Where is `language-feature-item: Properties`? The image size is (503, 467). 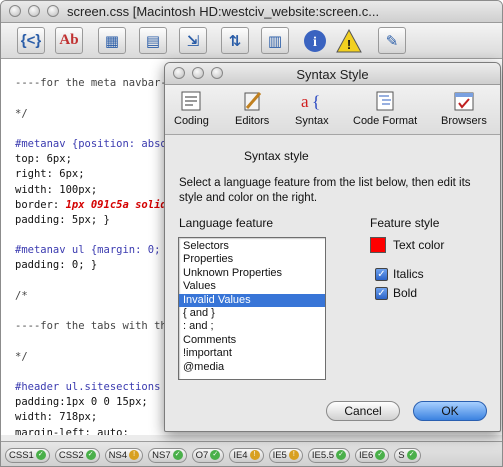
language-feature-item: Properties is located at coordinates (252, 259).